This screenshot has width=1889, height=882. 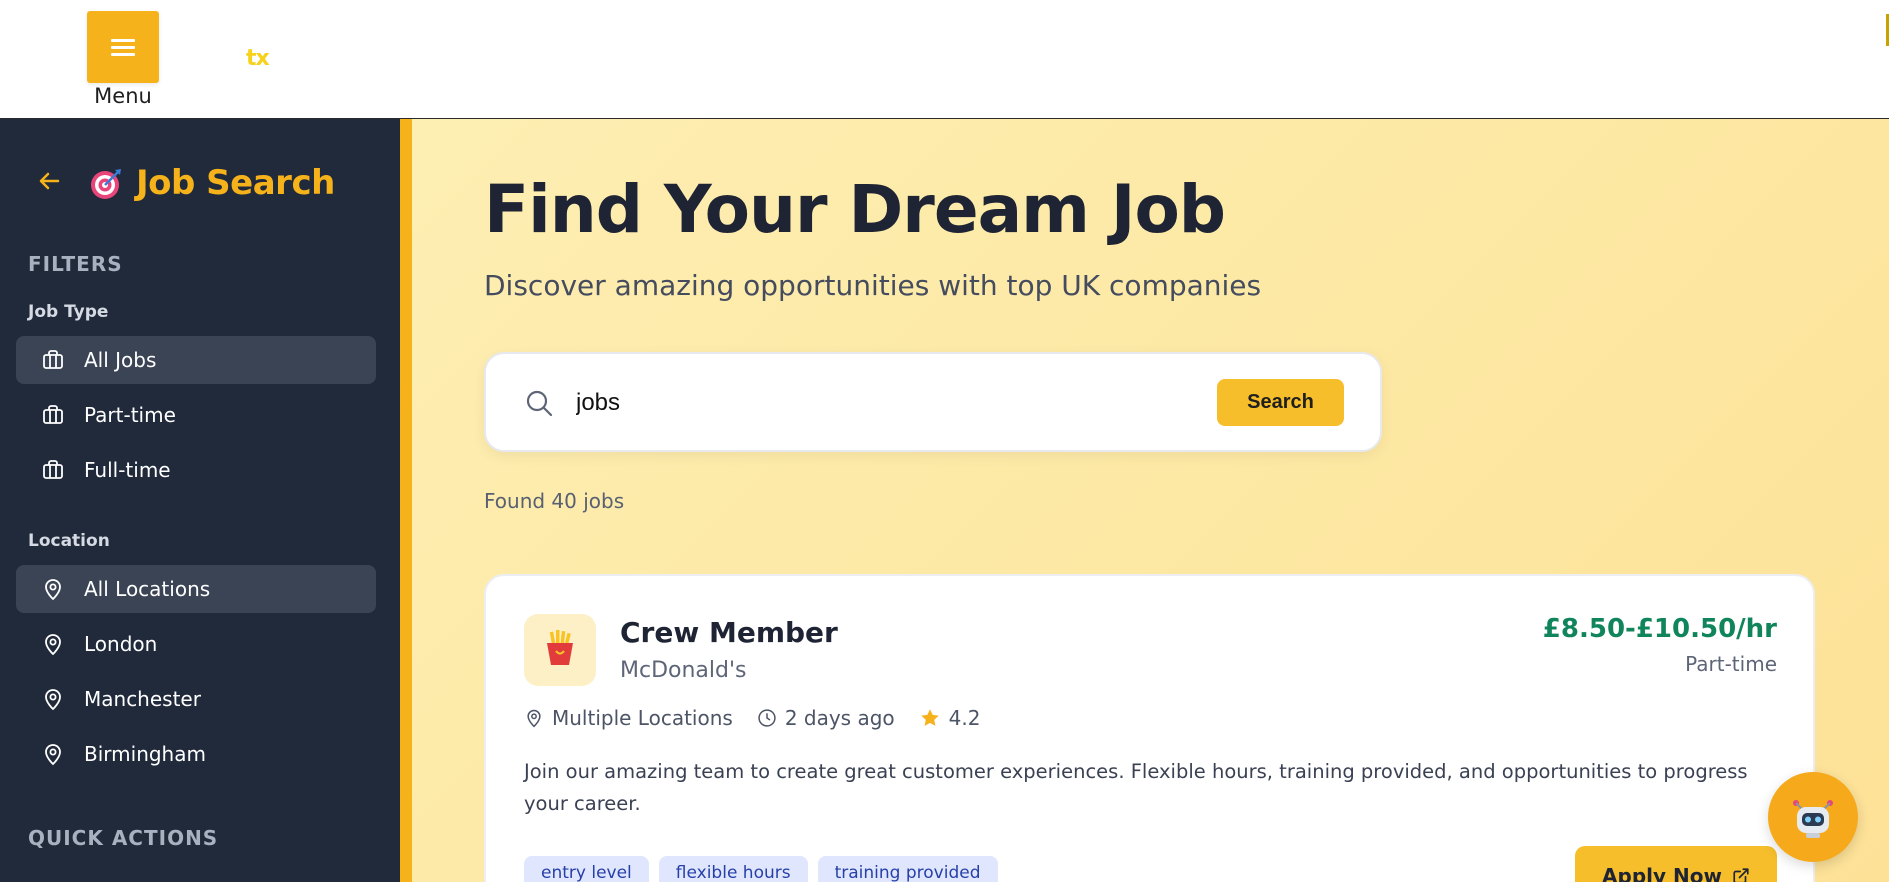 I want to click on page-title: Find Your Dream Job, so click(x=855, y=209).